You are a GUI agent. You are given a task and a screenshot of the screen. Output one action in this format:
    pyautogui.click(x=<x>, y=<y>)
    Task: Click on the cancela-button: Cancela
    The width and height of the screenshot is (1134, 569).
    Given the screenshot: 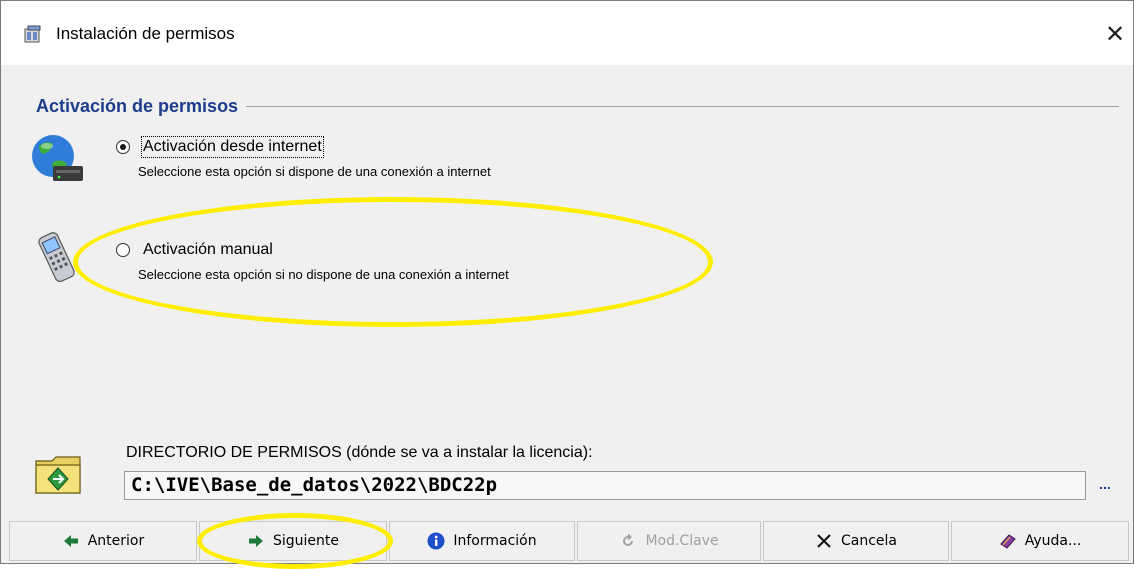 What is the action you would take?
    pyautogui.click(x=856, y=541)
    